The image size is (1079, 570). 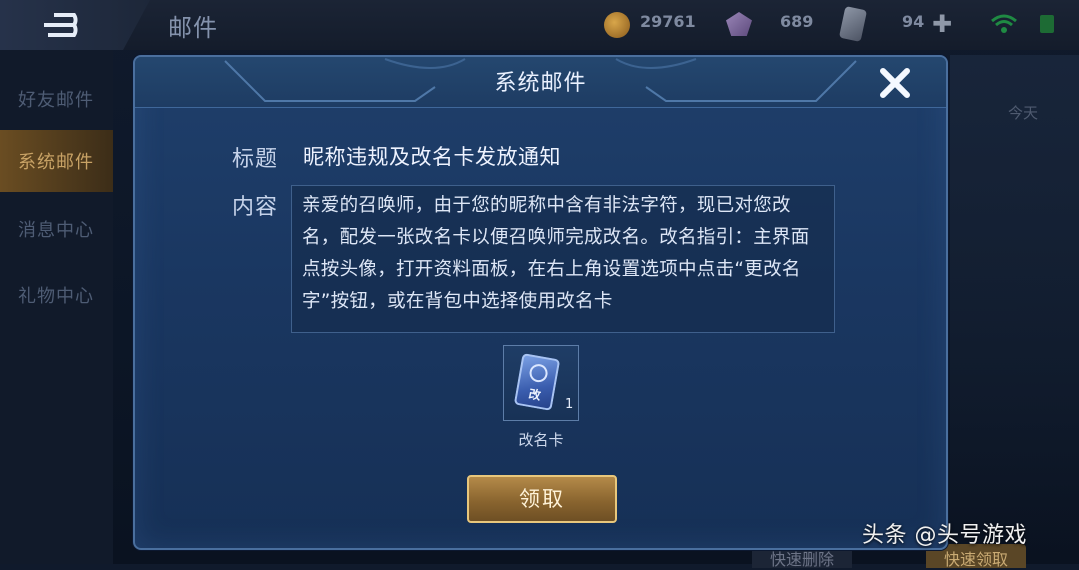 What do you see at coordinates (255, 207) in the screenshot?
I see `content-label: 内容` at bounding box center [255, 207].